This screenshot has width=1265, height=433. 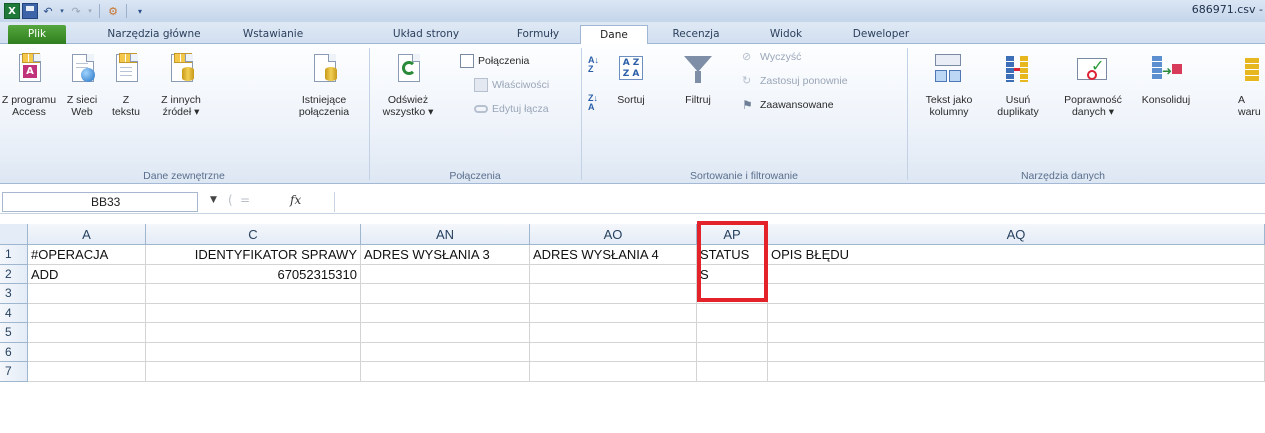 What do you see at coordinates (14, 234) in the screenshot?
I see `select-all-corner` at bounding box center [14, 234].